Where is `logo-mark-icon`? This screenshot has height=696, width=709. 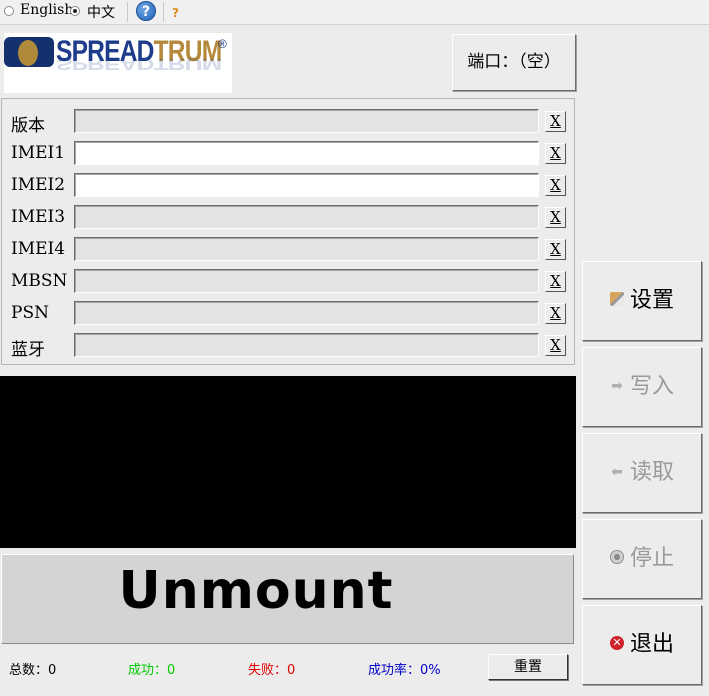 logo-mark-icon is located at coordinates (29, 52).